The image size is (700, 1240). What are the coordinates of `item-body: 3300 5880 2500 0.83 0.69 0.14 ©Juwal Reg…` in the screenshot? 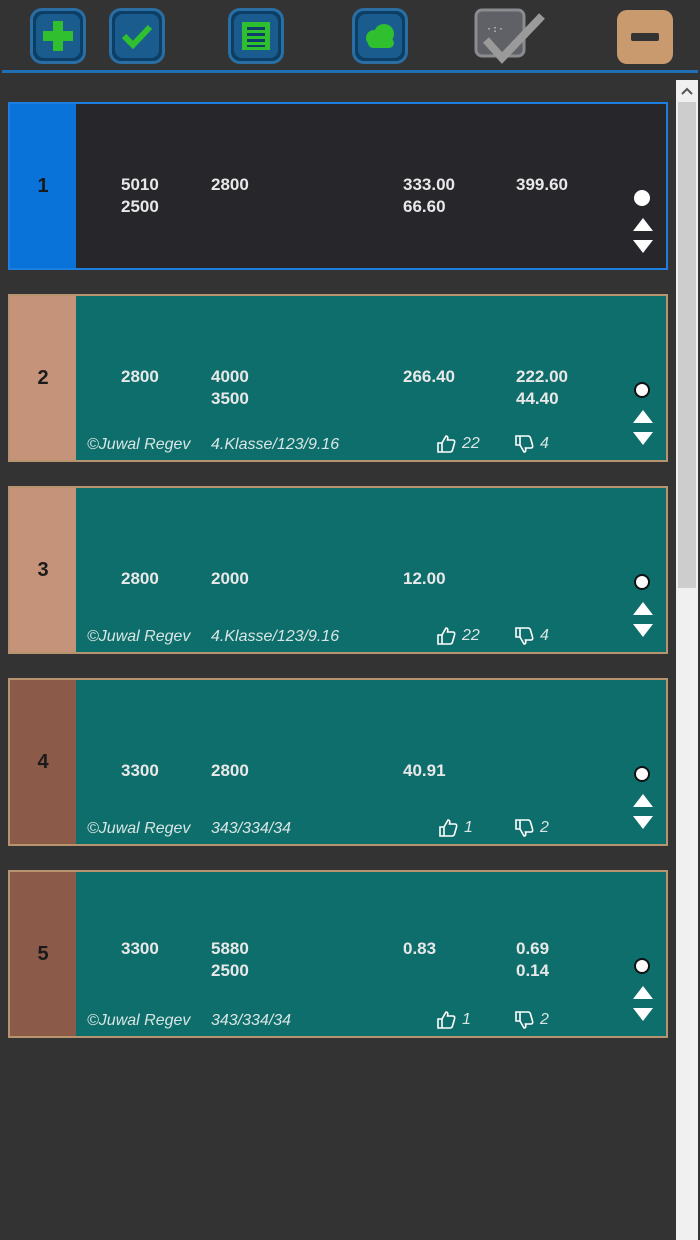 It's located at (371, 954).